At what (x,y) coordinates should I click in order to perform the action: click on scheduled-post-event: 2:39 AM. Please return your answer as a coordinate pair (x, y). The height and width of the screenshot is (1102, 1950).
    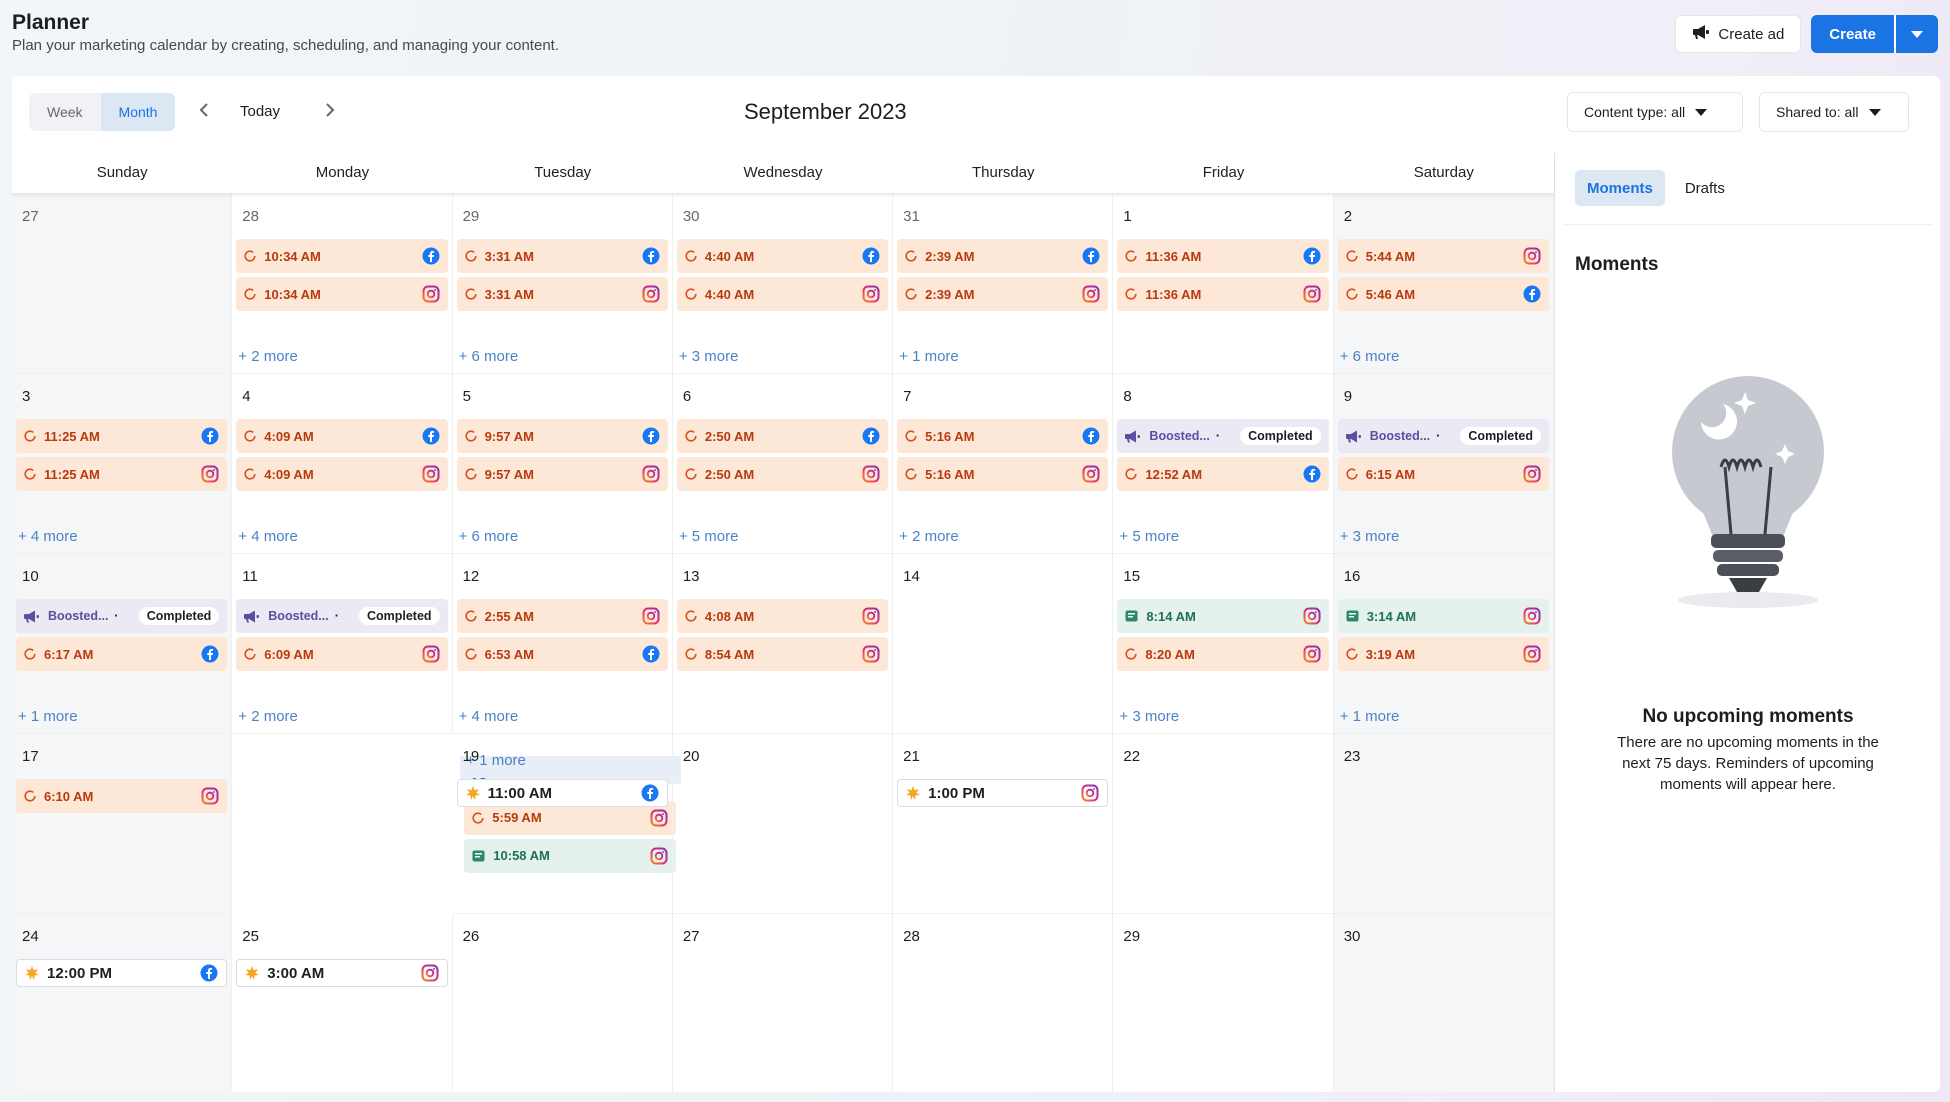
    Looking at the image, I should click on (1003, 294).